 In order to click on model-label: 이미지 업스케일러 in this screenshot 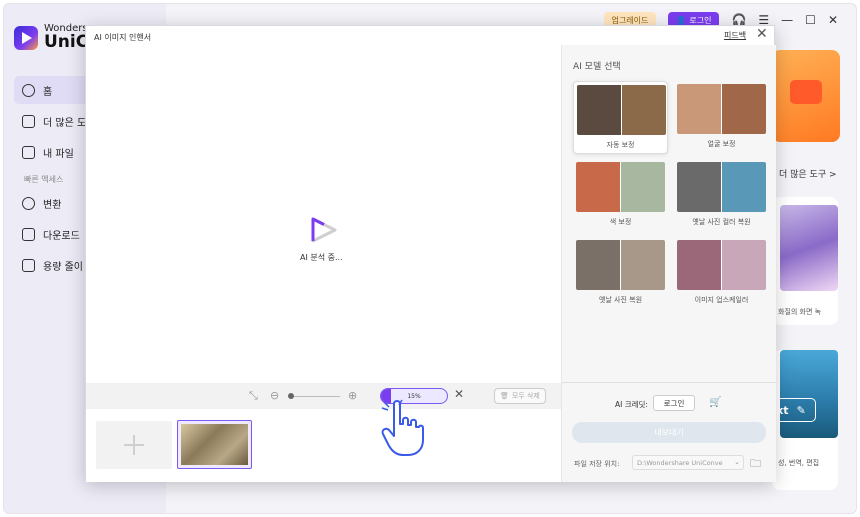, I will do `click(721, 300)`.